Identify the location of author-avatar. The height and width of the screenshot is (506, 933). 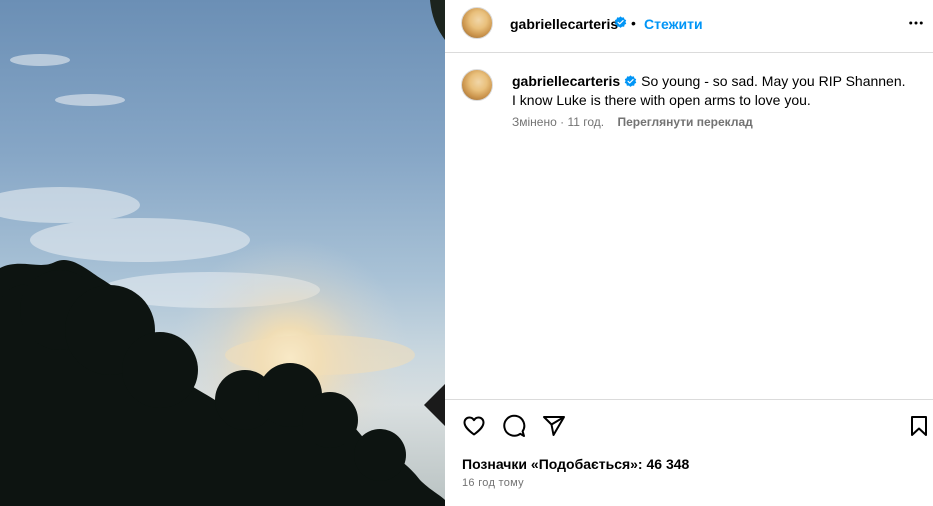
(477, 23).